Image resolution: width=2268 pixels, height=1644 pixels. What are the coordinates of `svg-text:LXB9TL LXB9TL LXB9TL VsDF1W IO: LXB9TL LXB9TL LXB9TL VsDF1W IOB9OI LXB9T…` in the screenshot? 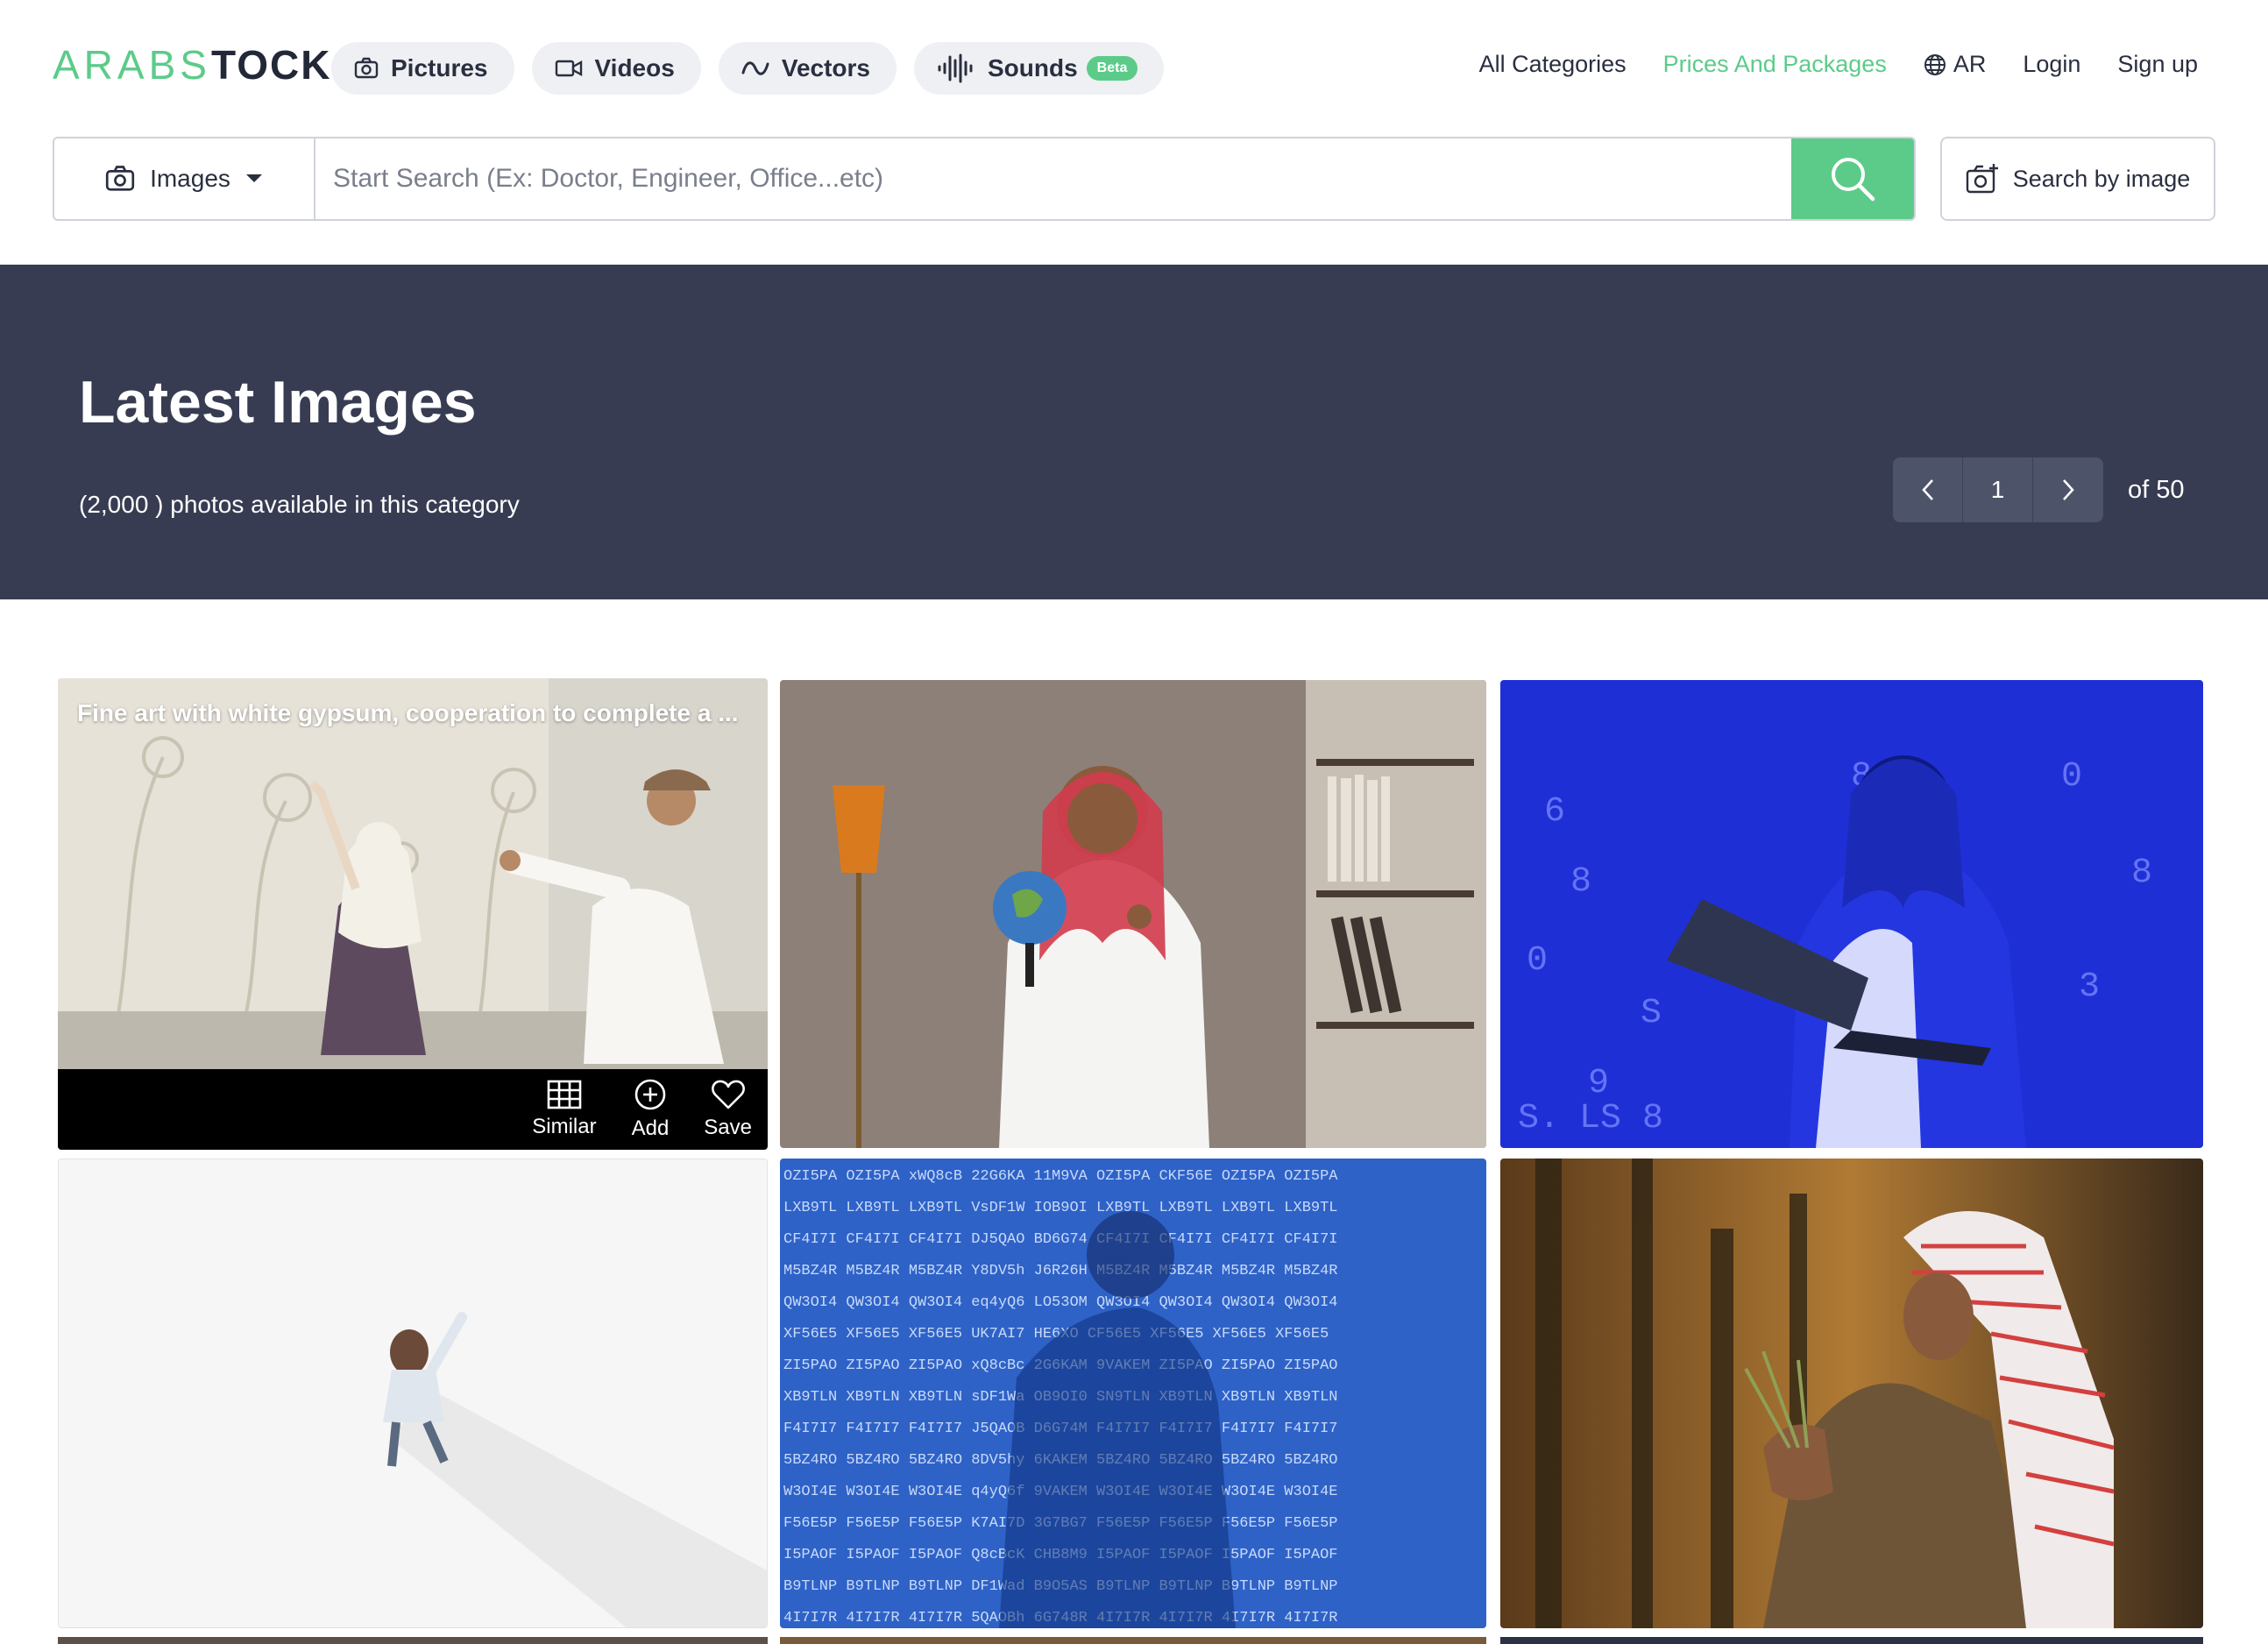 It's located at (1060, 1208).